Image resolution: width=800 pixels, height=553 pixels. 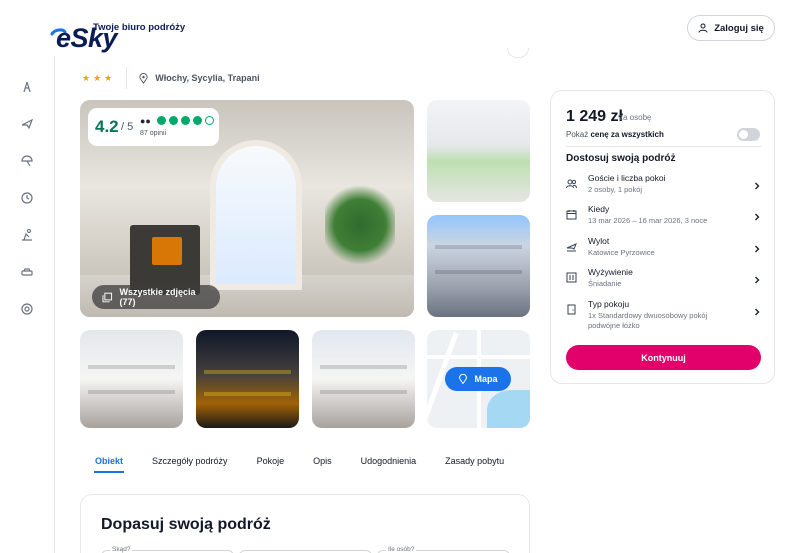 What do you see at coordinates (131, 379) in the screenshot?
I see `photo-exterior-day` at bounding box center [131, 379].